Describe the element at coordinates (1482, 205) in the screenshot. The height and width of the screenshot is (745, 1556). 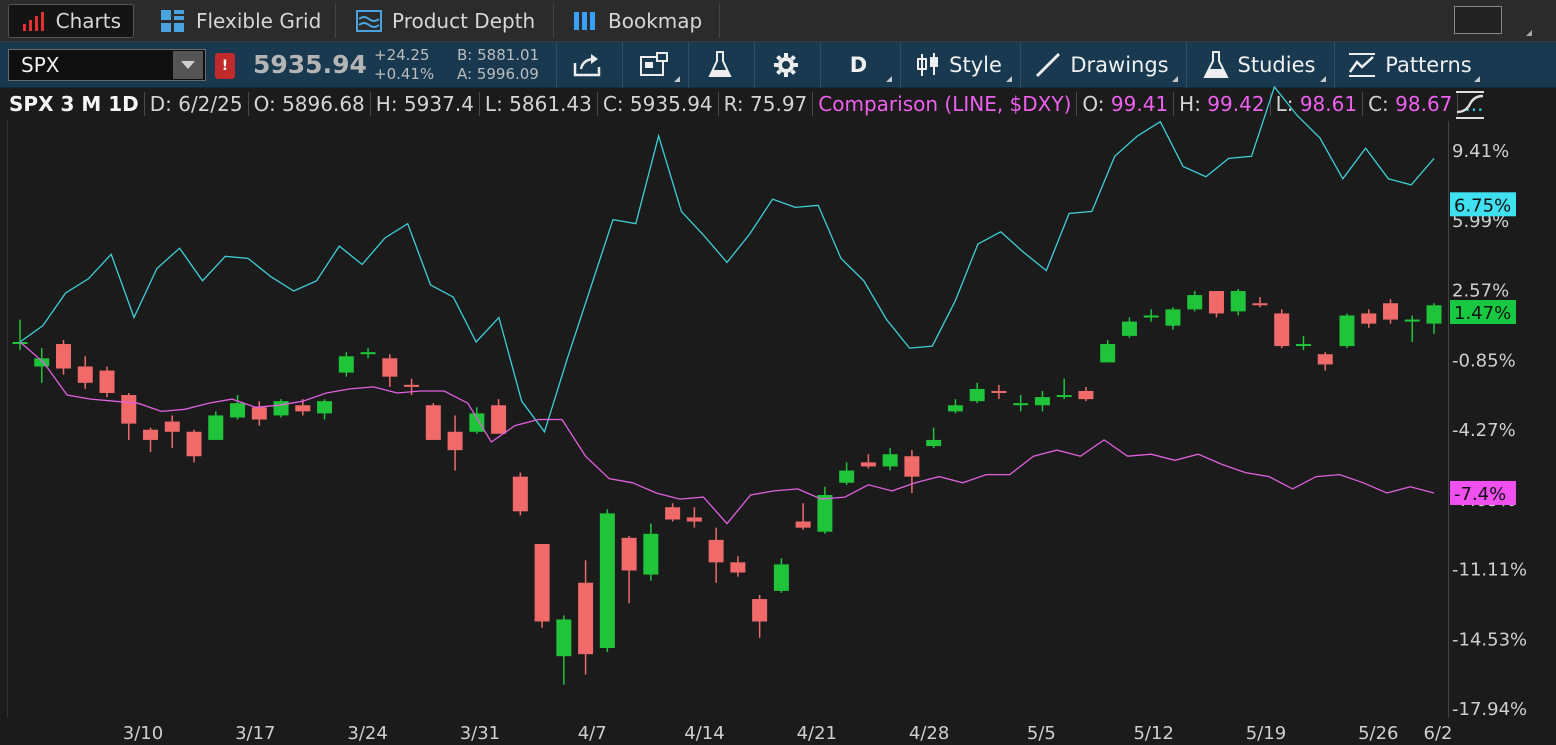
I see `cyan-last-badge: 6.75%` at that location.